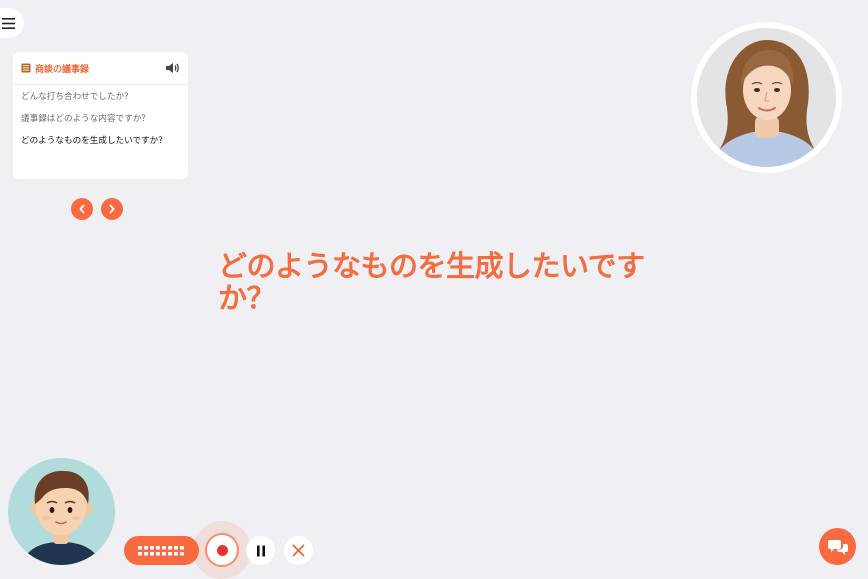 The width and height of the screenshot is (868, 579). I want to click on record-button, so click(222, 550).